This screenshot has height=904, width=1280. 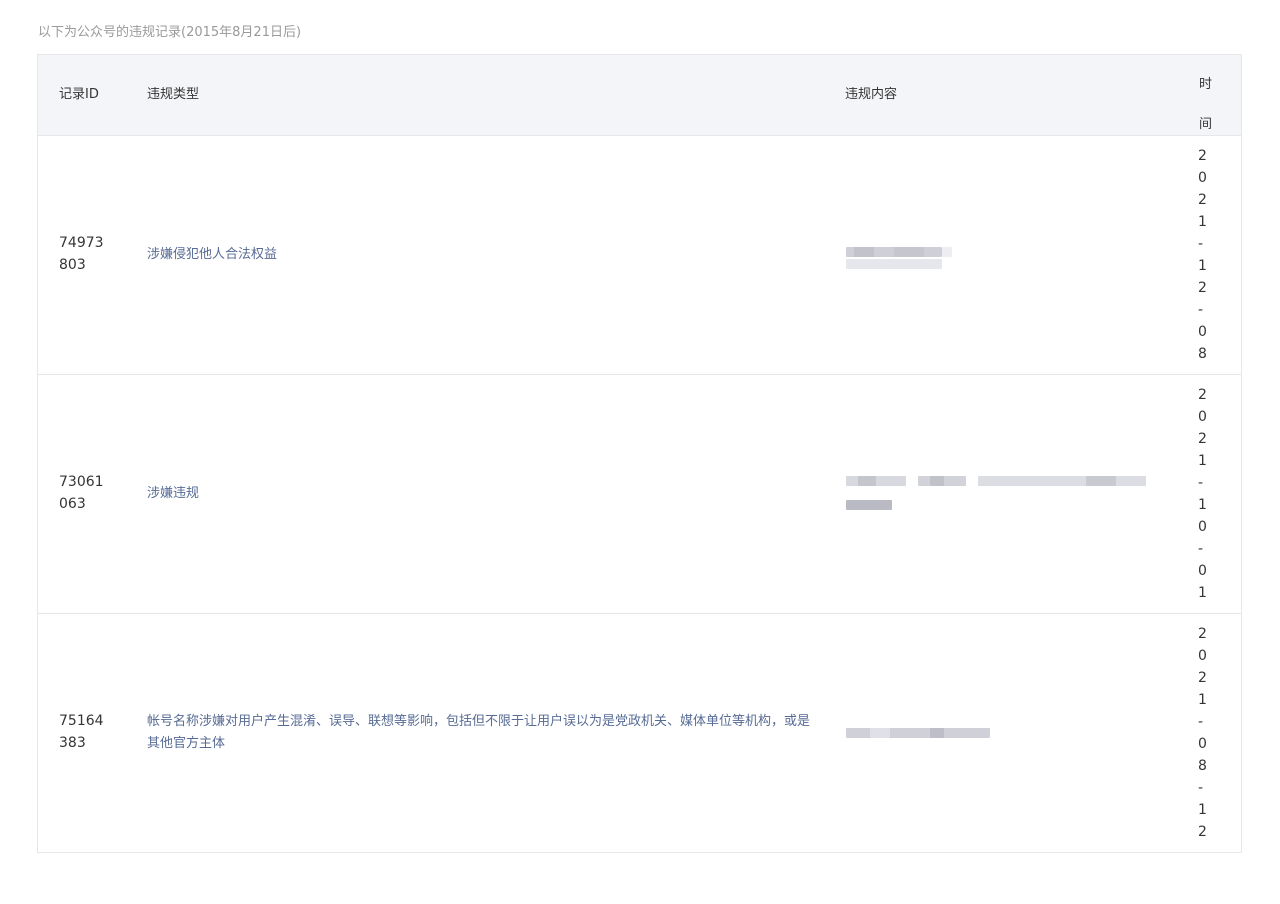 What do you see at coordinates (81, 493) in the screenshot?
I see `record-id-cell: 73061063` at bounding box center [81, 493].